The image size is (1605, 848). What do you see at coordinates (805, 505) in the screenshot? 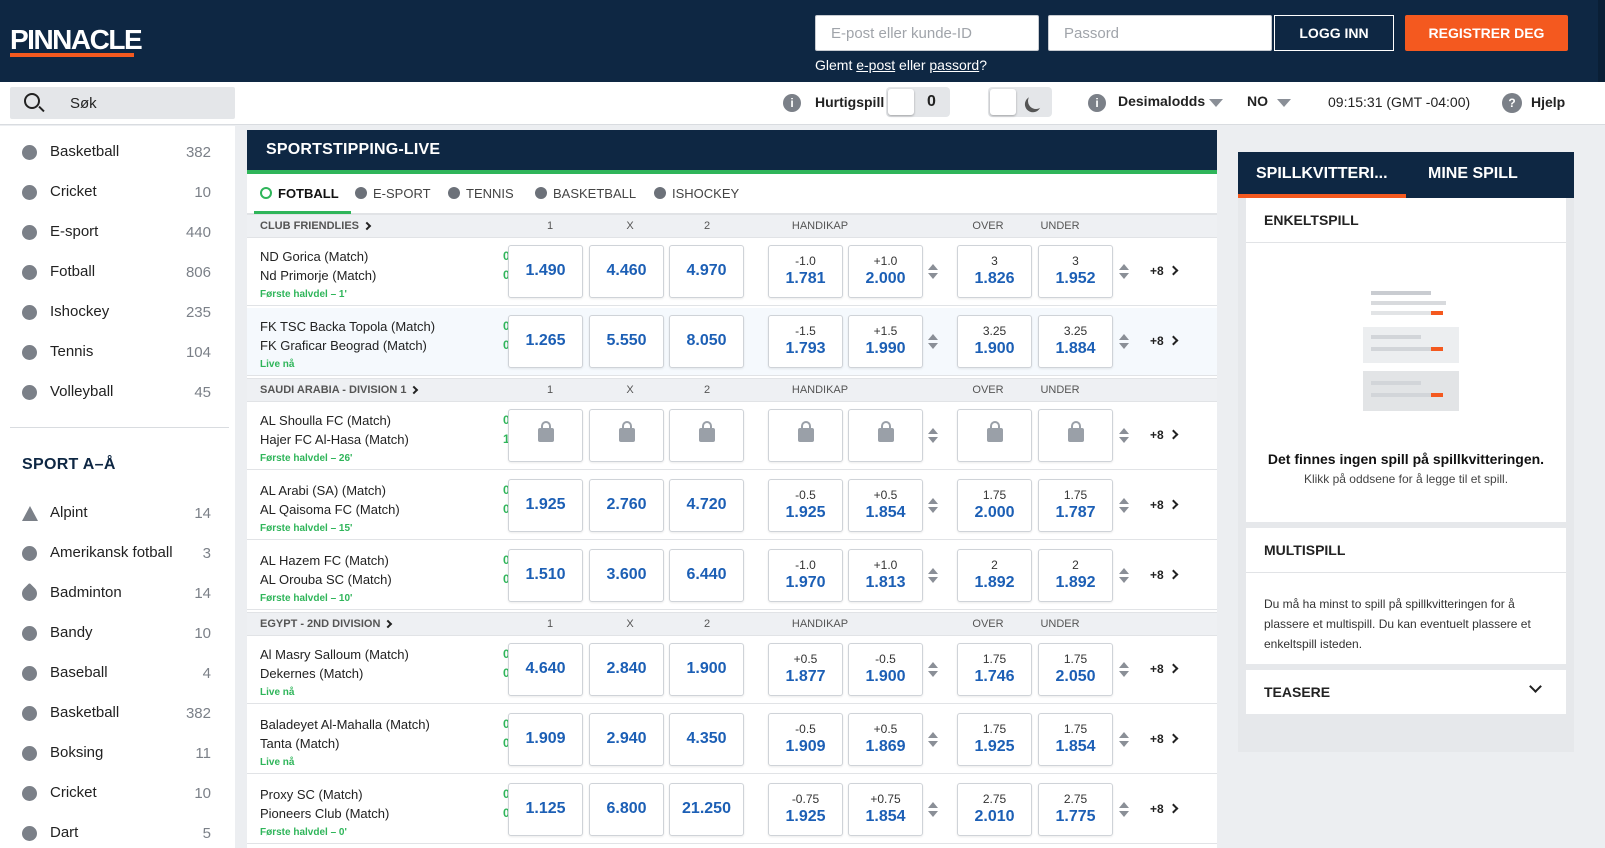
I see `handicap-home-button: -0.5 1.925` at bounding box center [805, 505].